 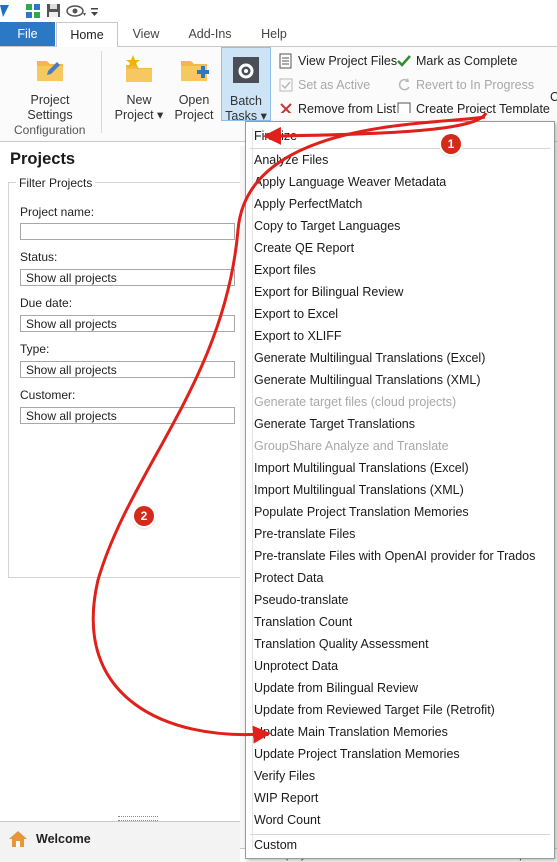 What do you see at coordinates (400, 446) in the screenshot?
I see `menu-item-groupshare-analyze-and-translate: GroupShare Analyze and Translate` at bounding box center [400, 446].